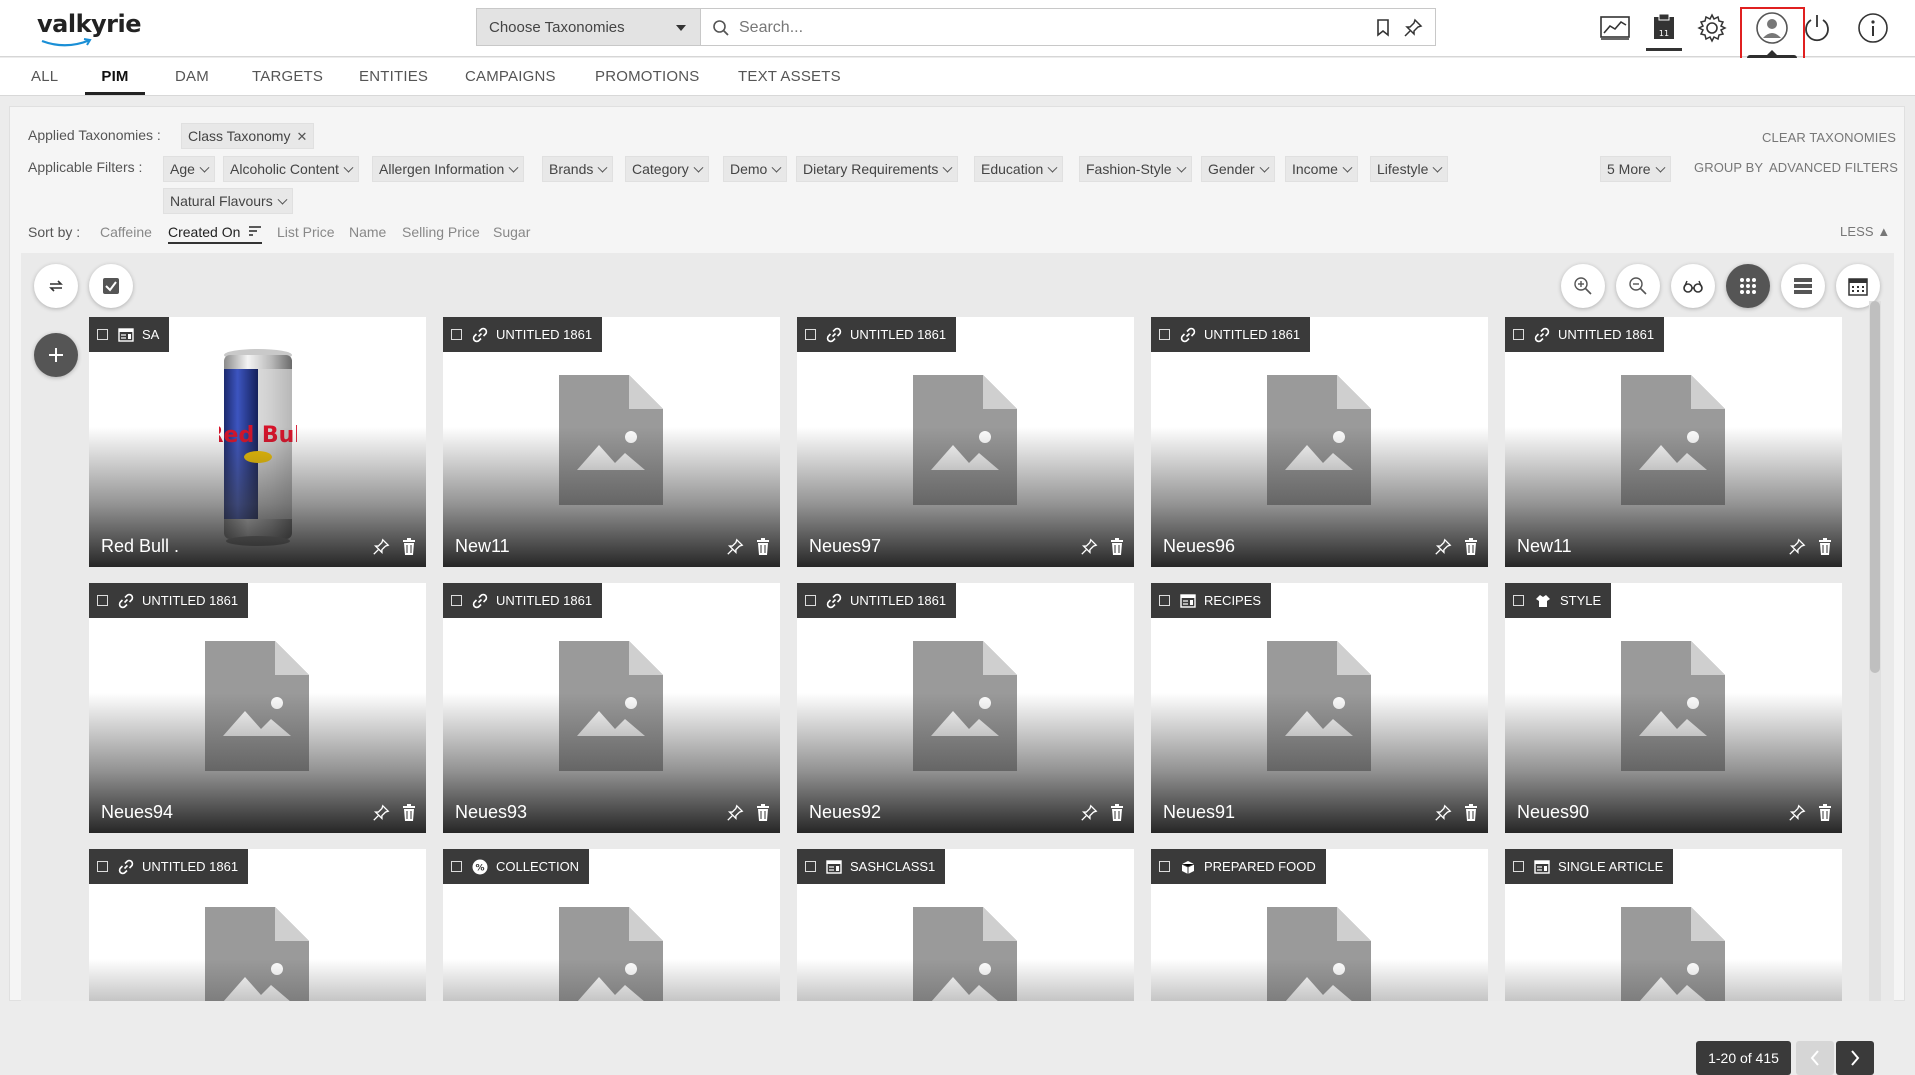 This screenshot has width=1915, height=1075. What do you see at coordinates (1238, 169) in the screenshot?
I see `filter-chip-gender: Gender` at bounding box center [1238, 169].